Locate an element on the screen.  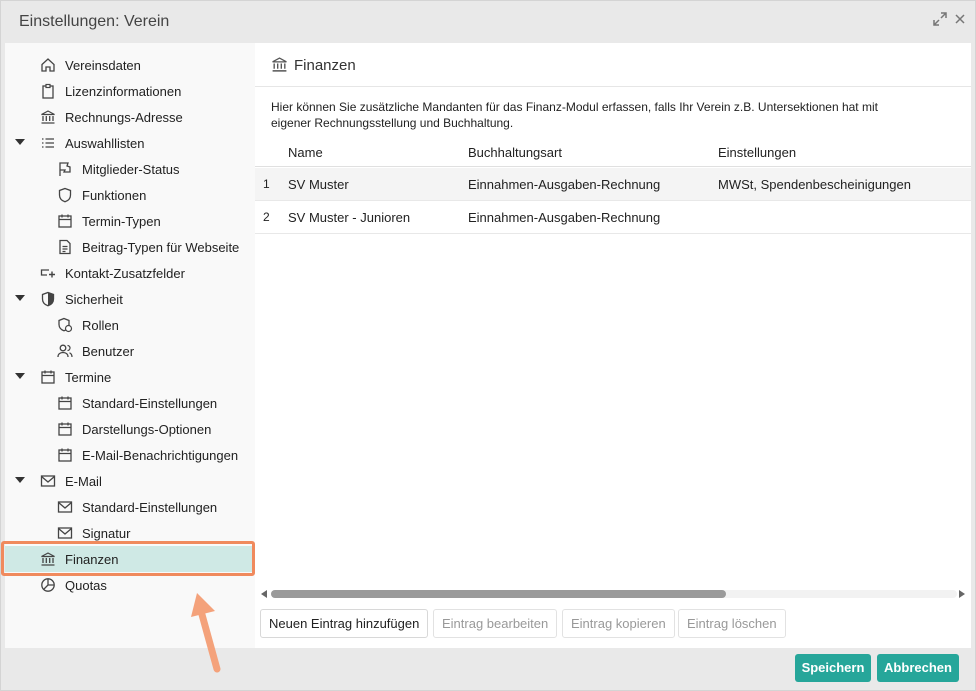
tree-item-termin-typen: Termin-Typen is located at coordinates (130, 221).